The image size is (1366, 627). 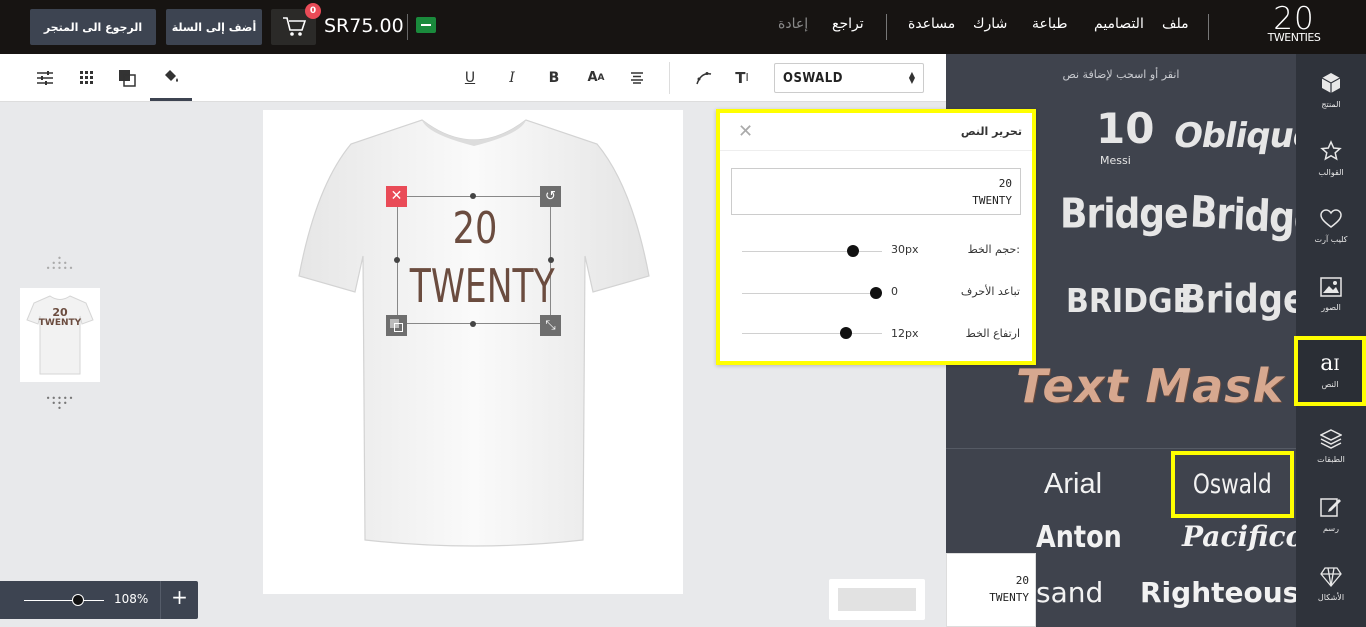 What do you see at coordinates (637, 77) in the screenshot?
I see `align-icon` at bounding box center [637, 77].